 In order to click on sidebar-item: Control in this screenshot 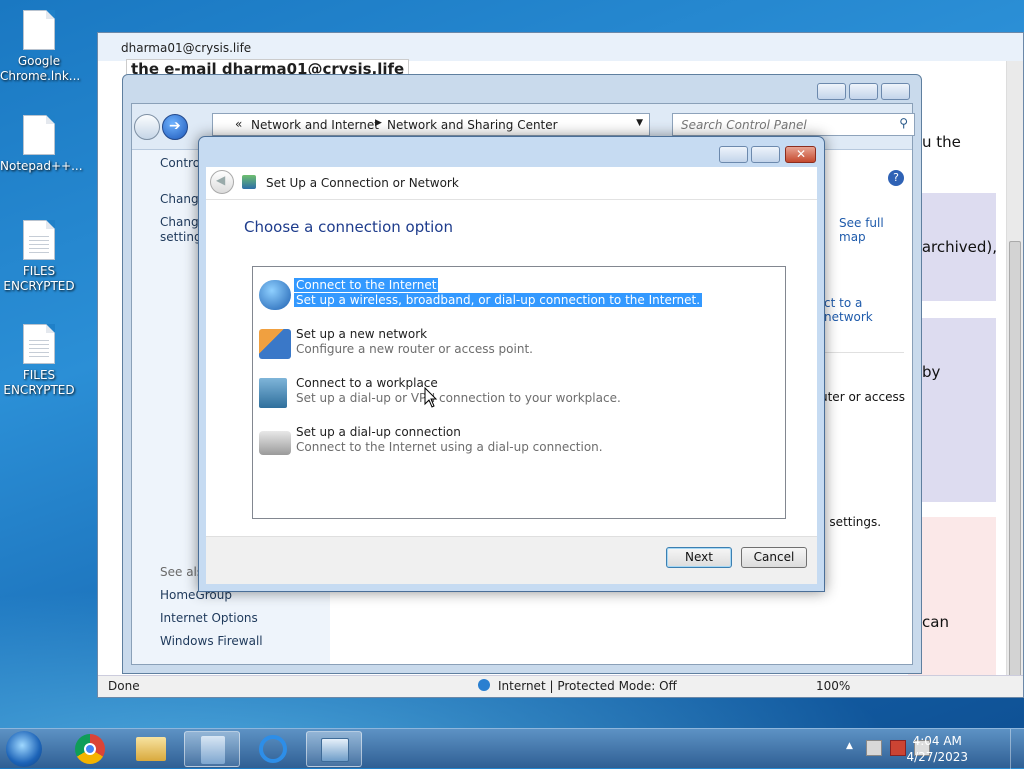, I will do `click(181, 163)`.